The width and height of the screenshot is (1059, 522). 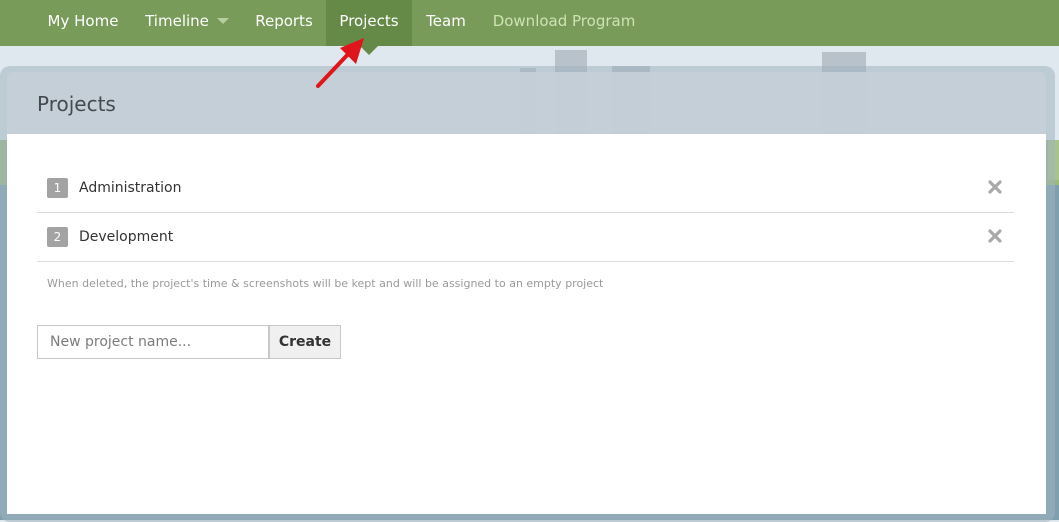 I want to click on page-title: Projects, so click(x=76, y=104).